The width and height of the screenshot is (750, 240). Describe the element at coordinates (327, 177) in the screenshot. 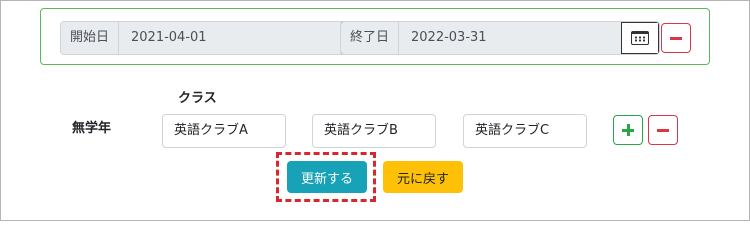

I see `update-button: 更新する` at that location.